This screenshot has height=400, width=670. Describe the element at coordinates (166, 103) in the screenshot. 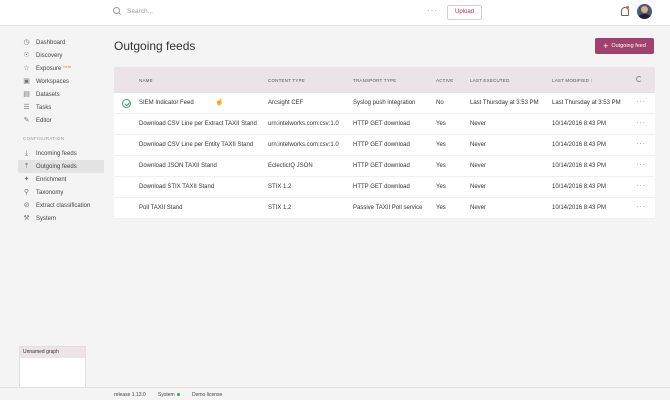

I see `feed-name: SIEM Indicator Feed` at that location.